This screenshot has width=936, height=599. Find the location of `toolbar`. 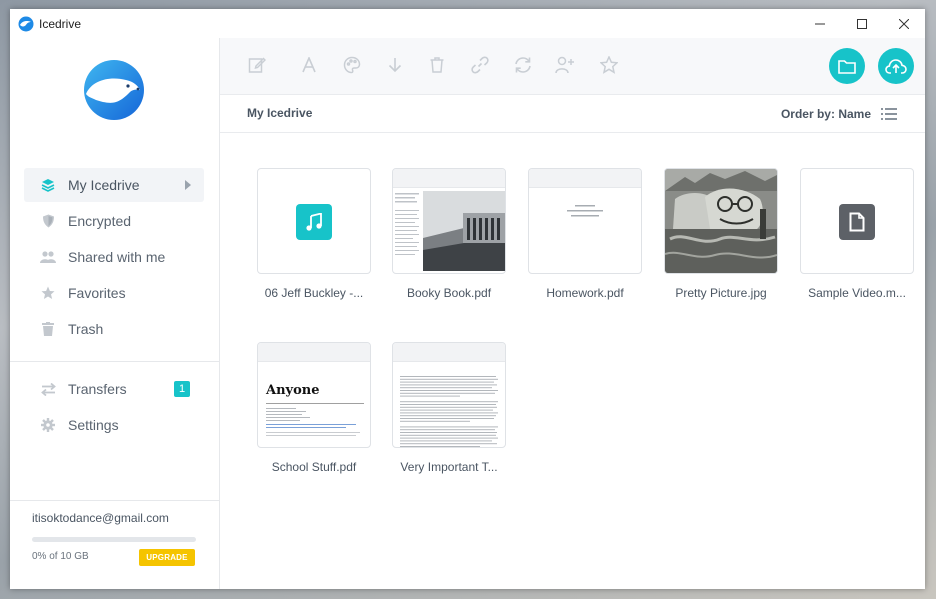

toolbar is located at coordinates (572, 66).